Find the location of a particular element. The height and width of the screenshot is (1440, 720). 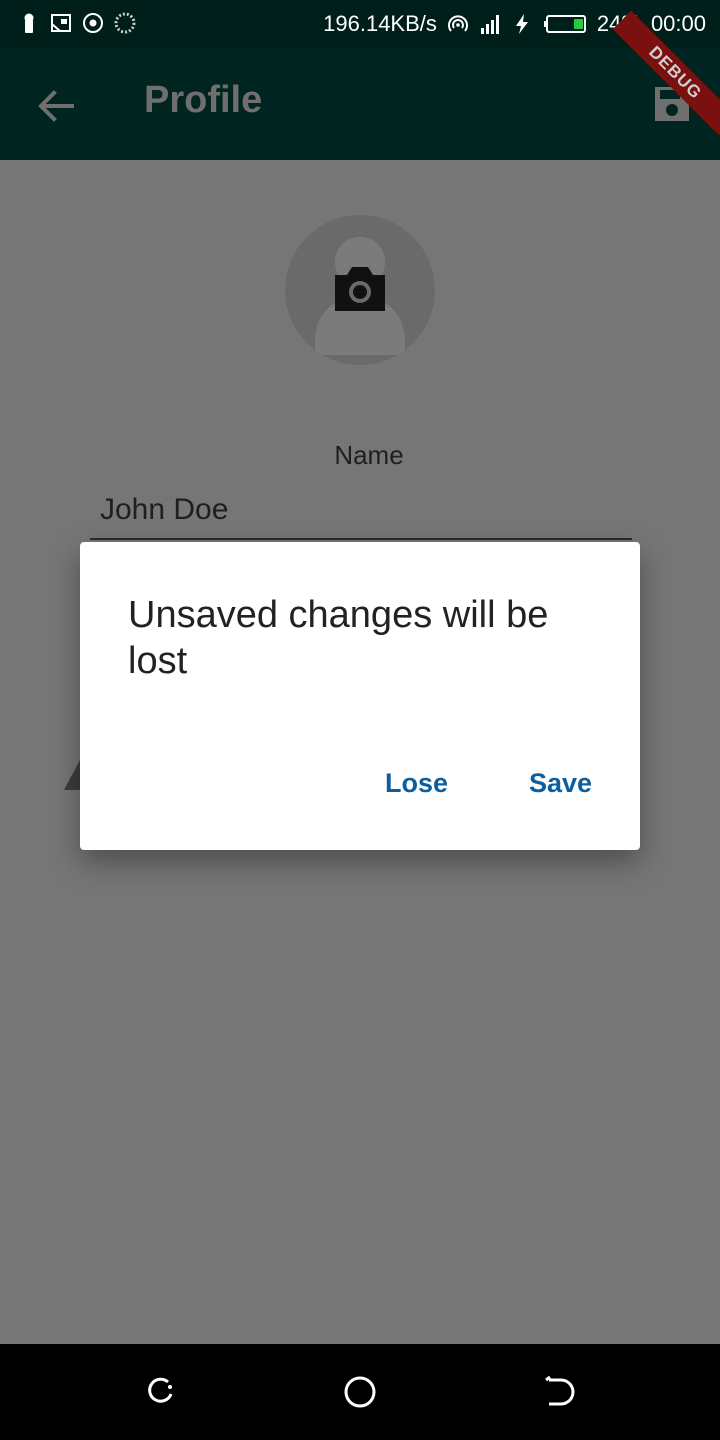

network-speed: 196.14KB/s is located at coordinates (380, 23).